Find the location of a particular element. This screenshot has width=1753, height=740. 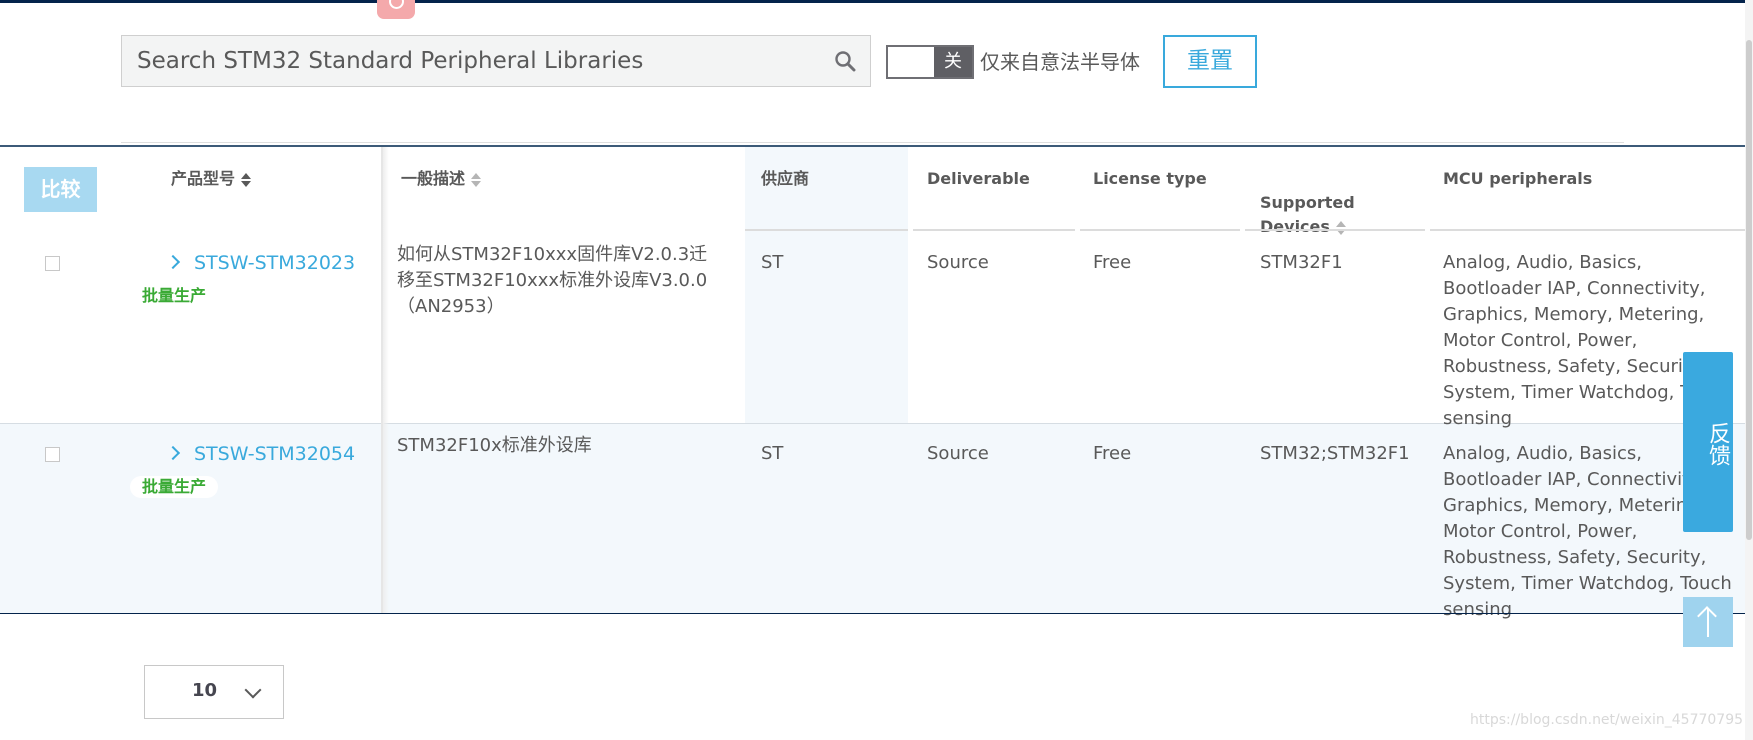

scrollbar-thumb is located at coordinates (1749, 290).